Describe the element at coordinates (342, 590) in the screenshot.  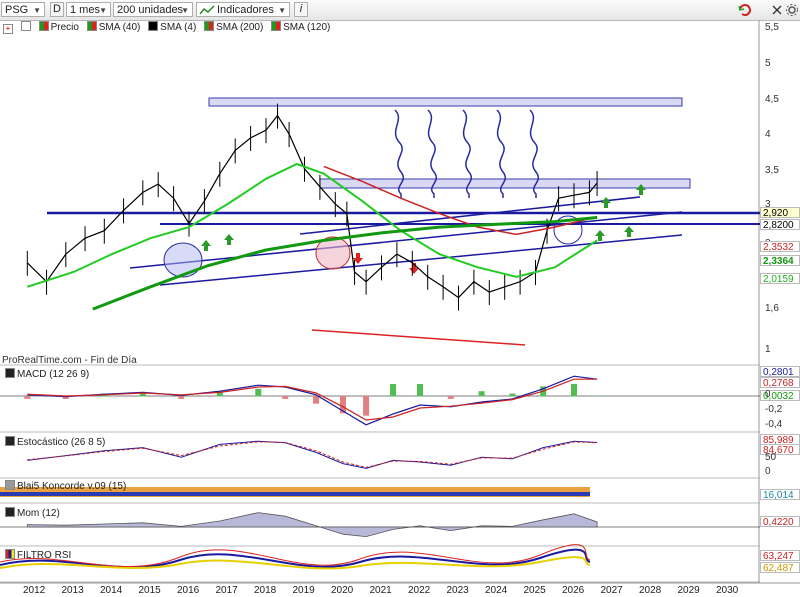
I see `x-tick-label: 2020` at that location.